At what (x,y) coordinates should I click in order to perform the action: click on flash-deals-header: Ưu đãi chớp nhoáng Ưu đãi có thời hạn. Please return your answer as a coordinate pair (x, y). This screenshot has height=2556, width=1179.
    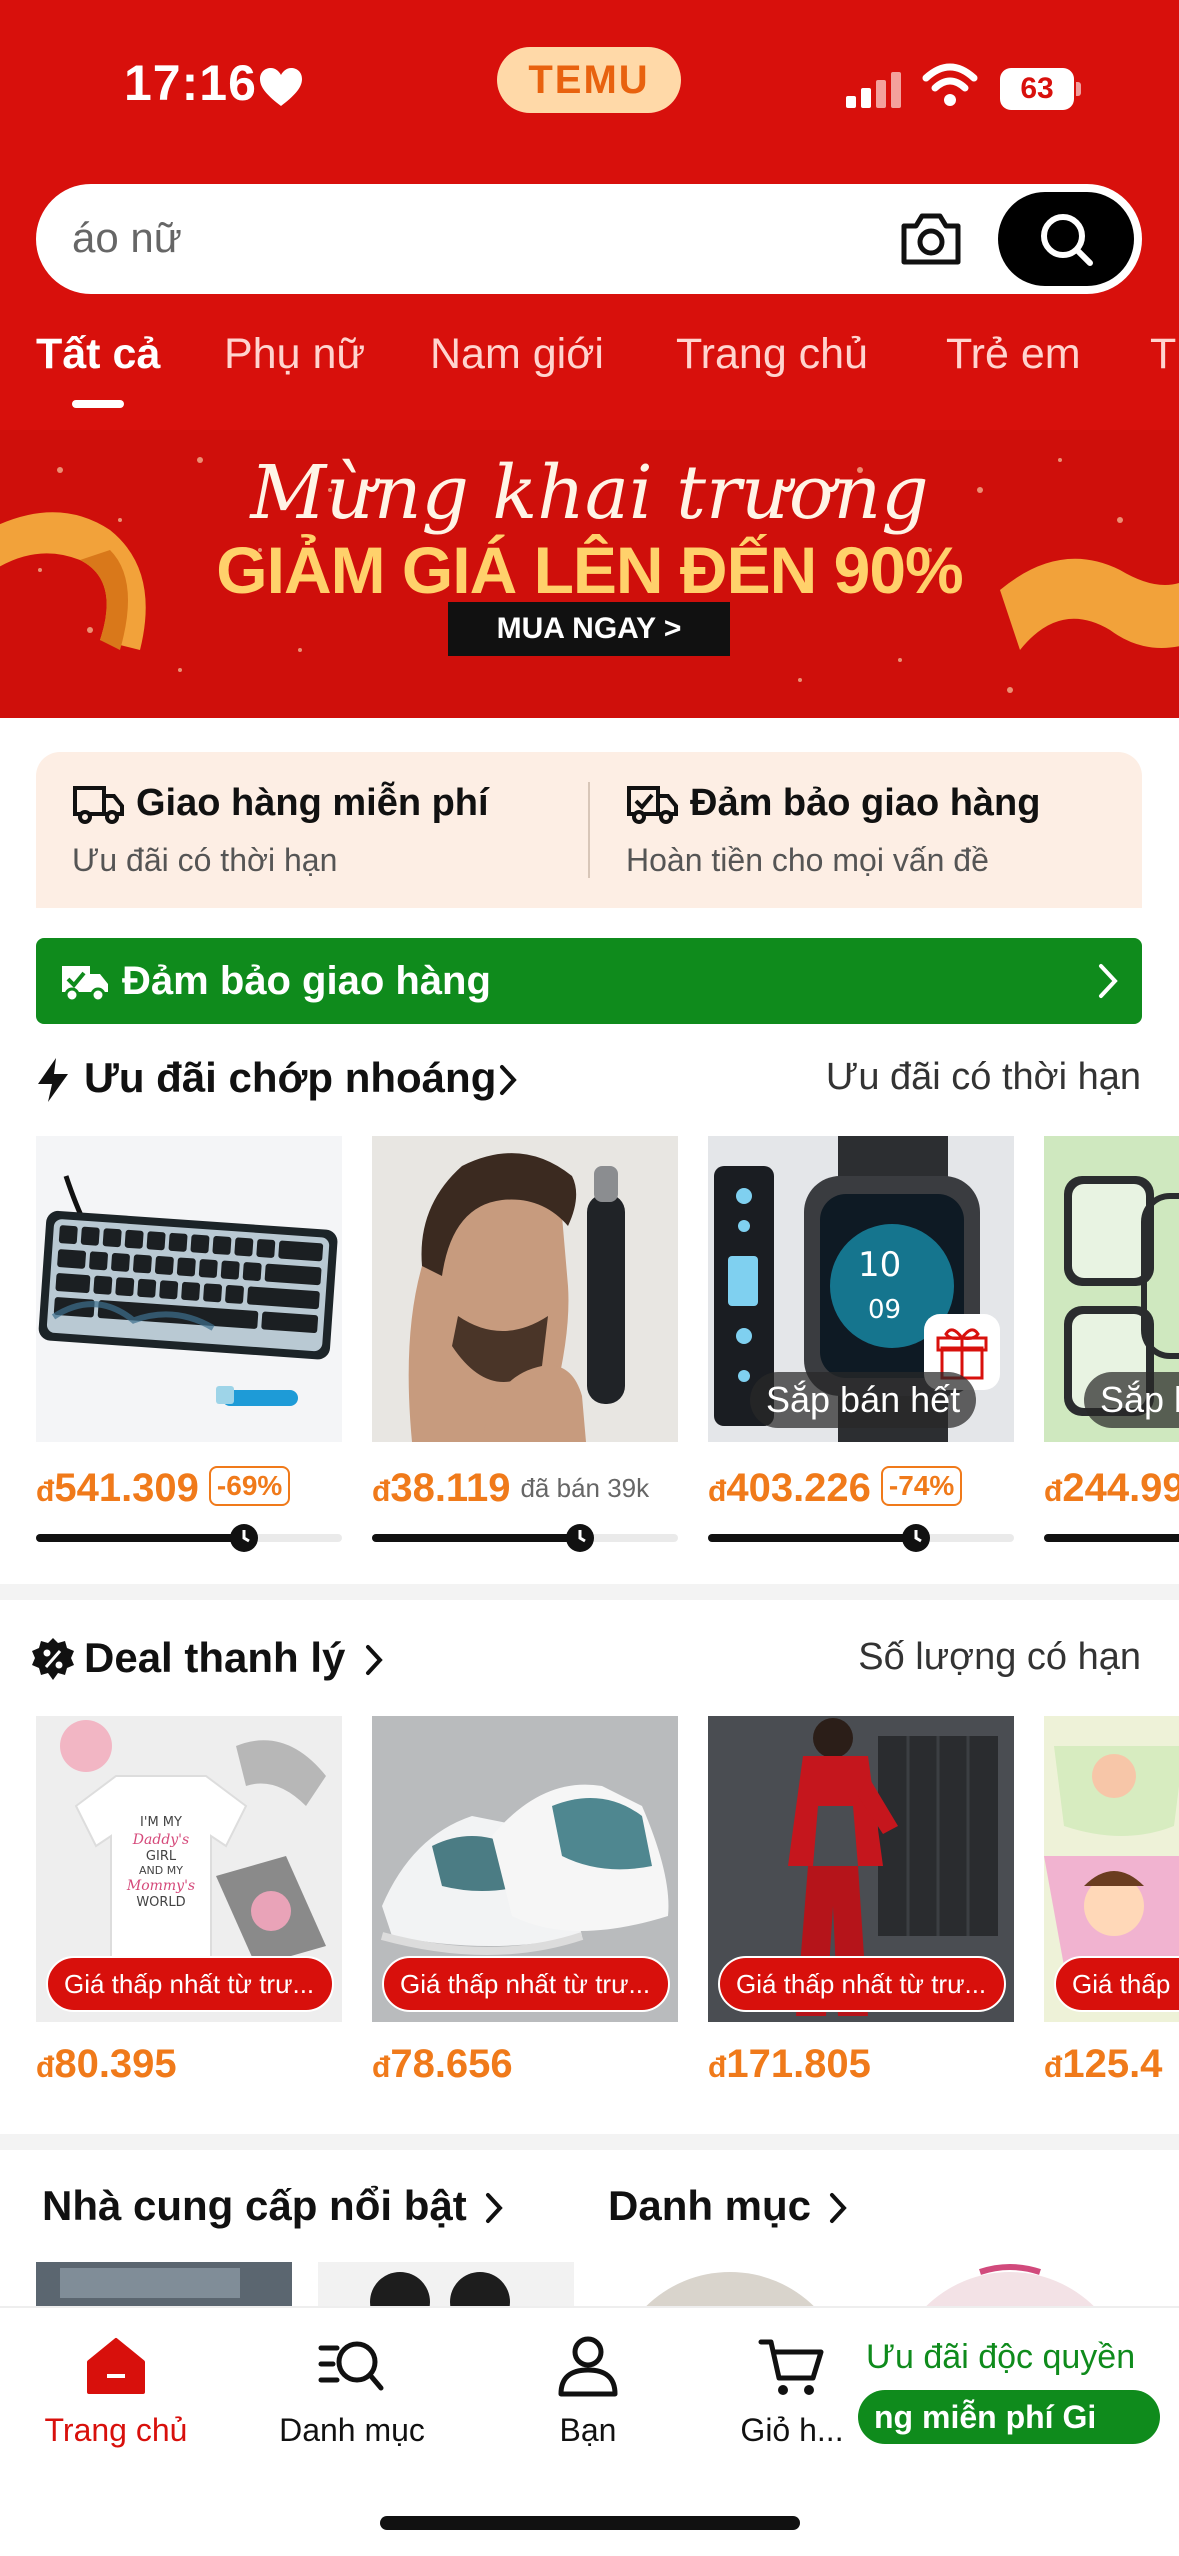
    Looking at the image, I should click on (589, 1080).